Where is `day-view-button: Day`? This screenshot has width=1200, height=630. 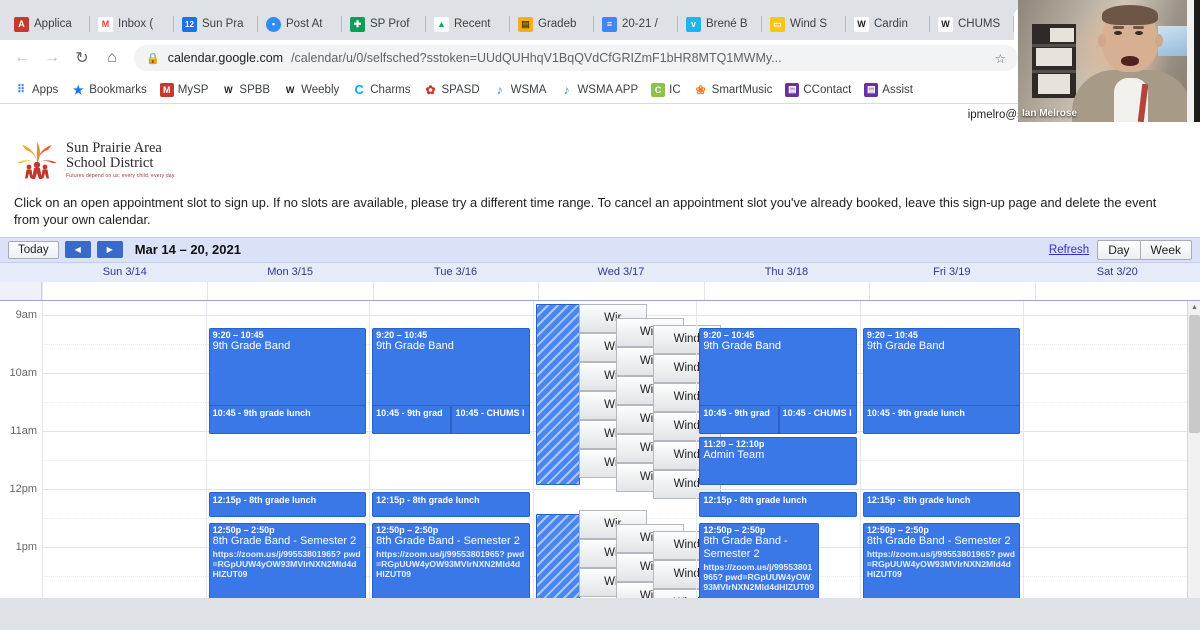
day-view-button: Day is located at coordinates (1118, 249).